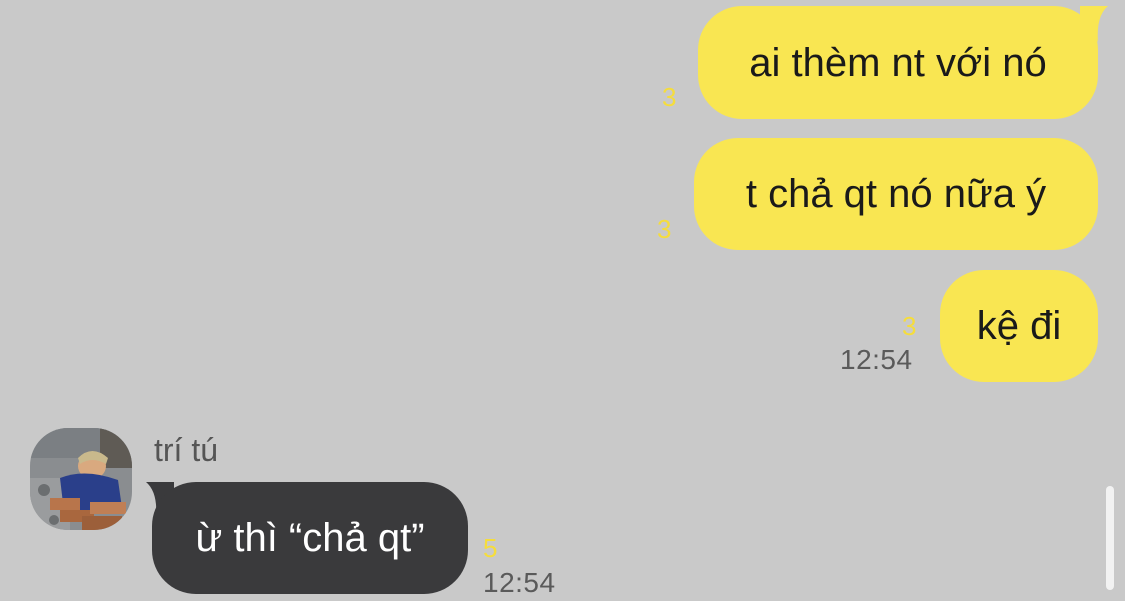  I want to click on sent-message-bubble: kệ đi, so click(1019, 326).